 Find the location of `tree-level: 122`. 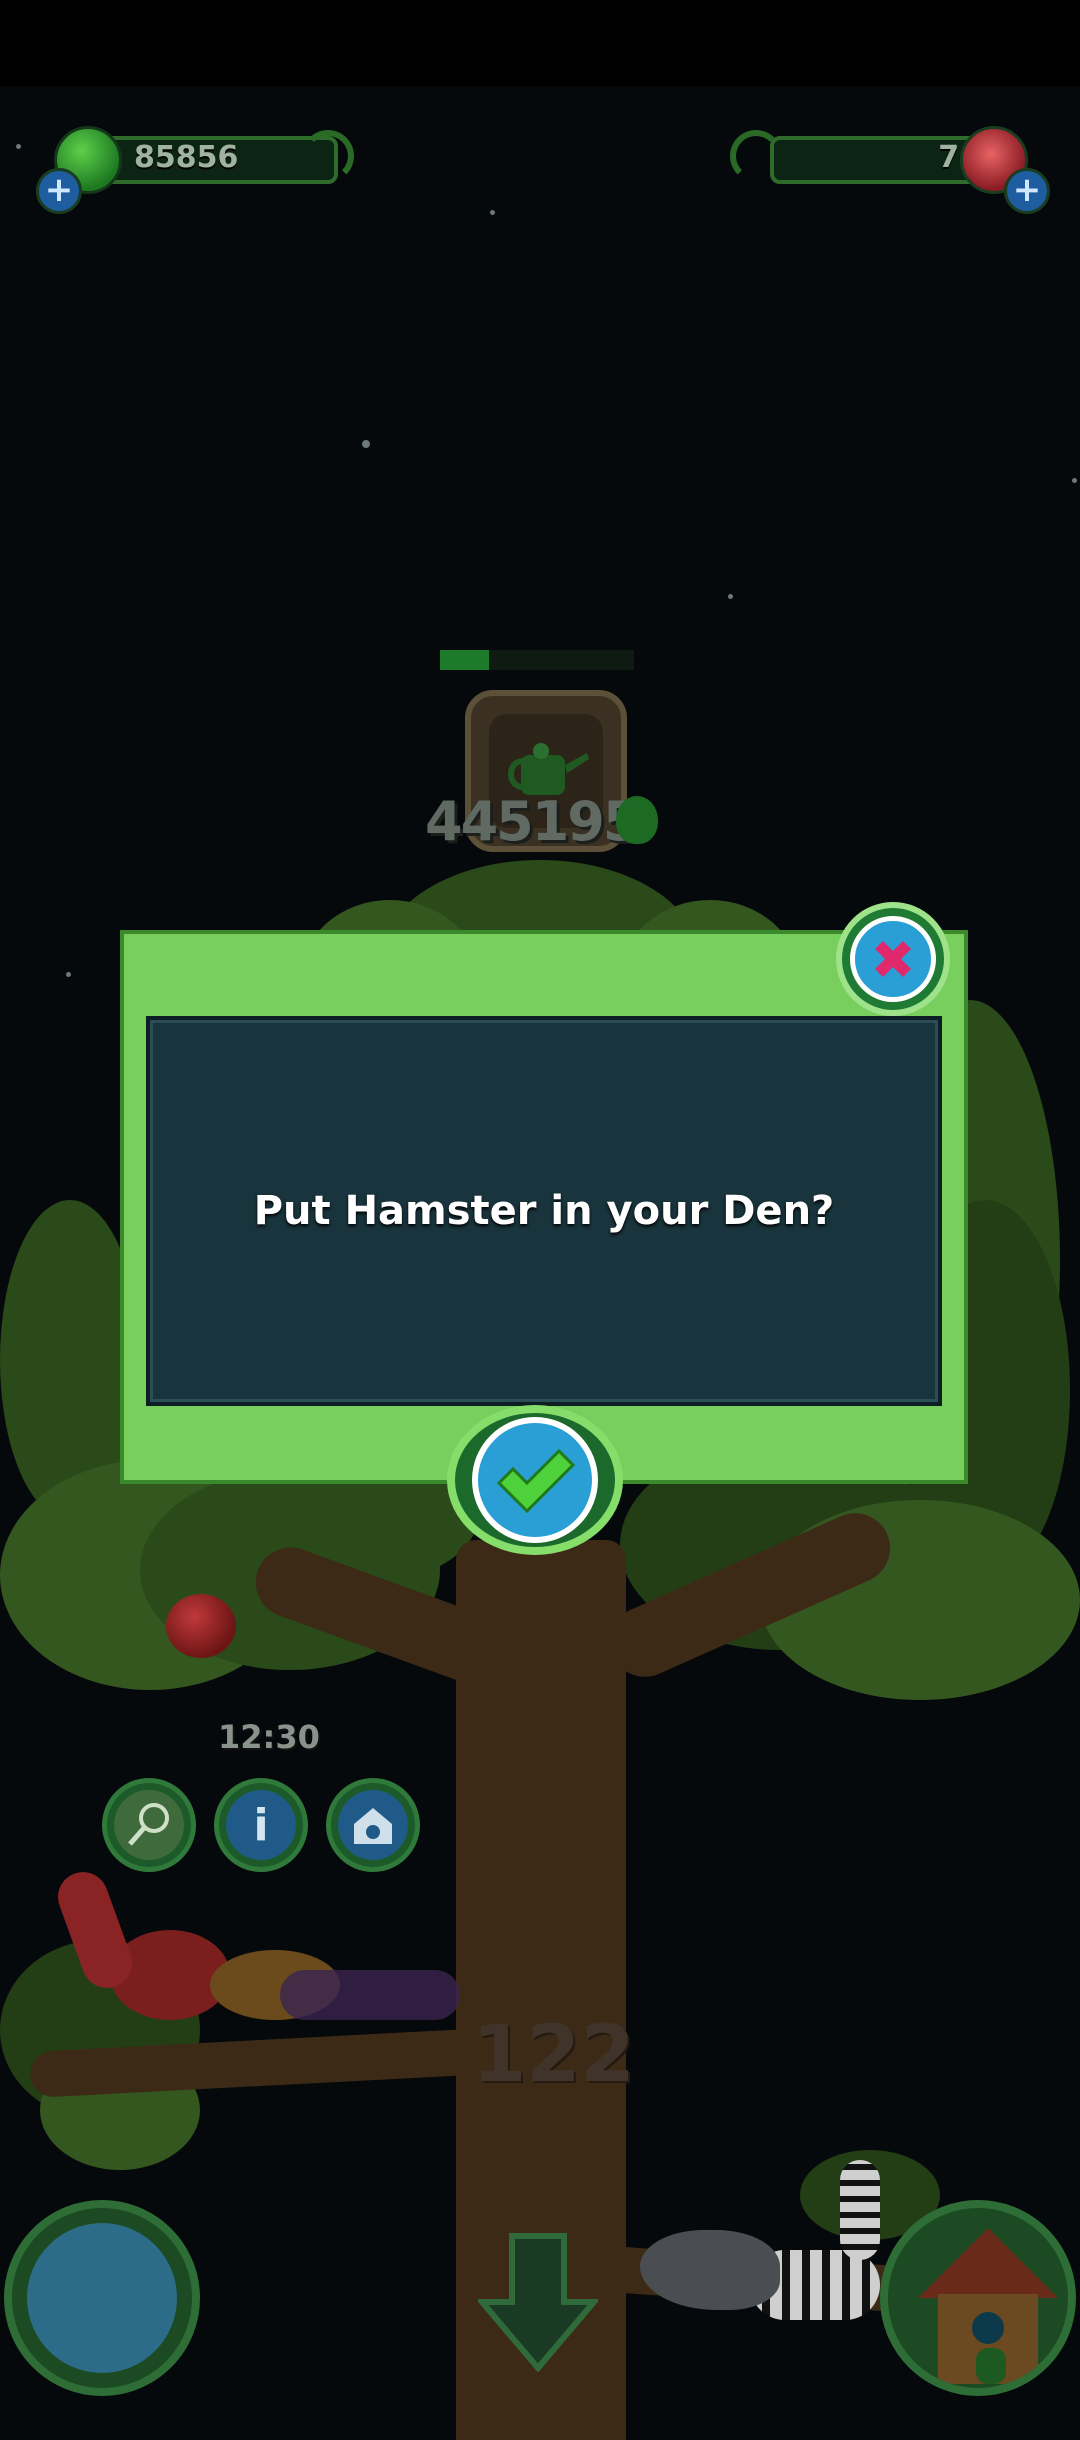

tree-level: 122 is located at coordinates (553, 2055).